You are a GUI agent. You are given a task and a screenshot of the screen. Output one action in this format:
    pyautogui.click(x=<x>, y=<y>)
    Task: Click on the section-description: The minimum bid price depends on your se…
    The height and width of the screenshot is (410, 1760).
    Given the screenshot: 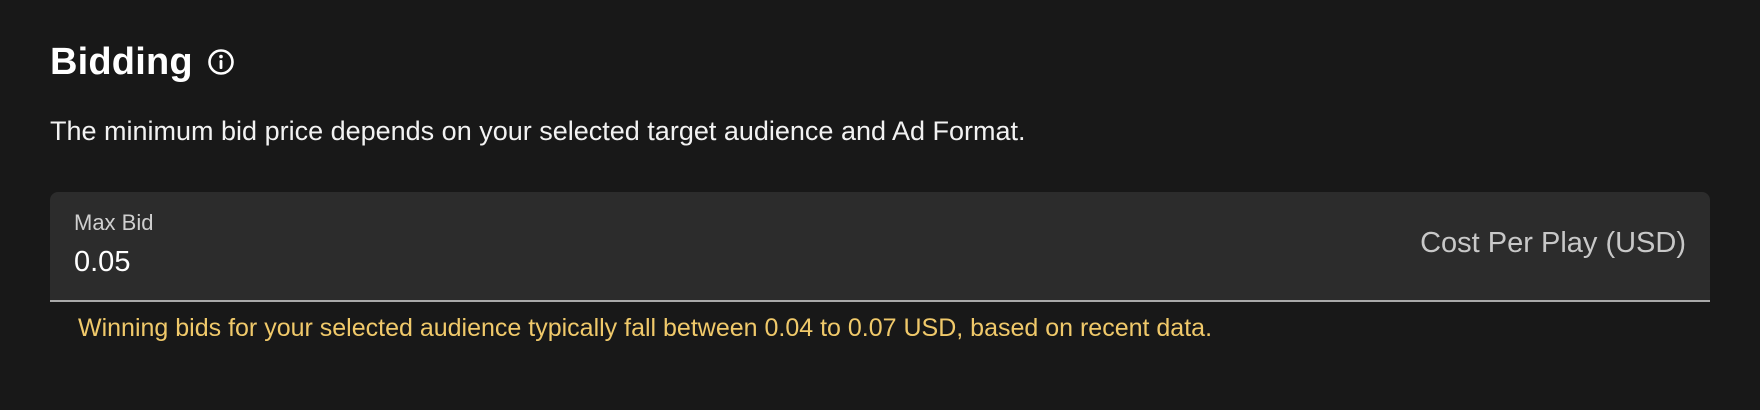 What is the action you would take?
    pyautogui.click(x=538, y=131)
    